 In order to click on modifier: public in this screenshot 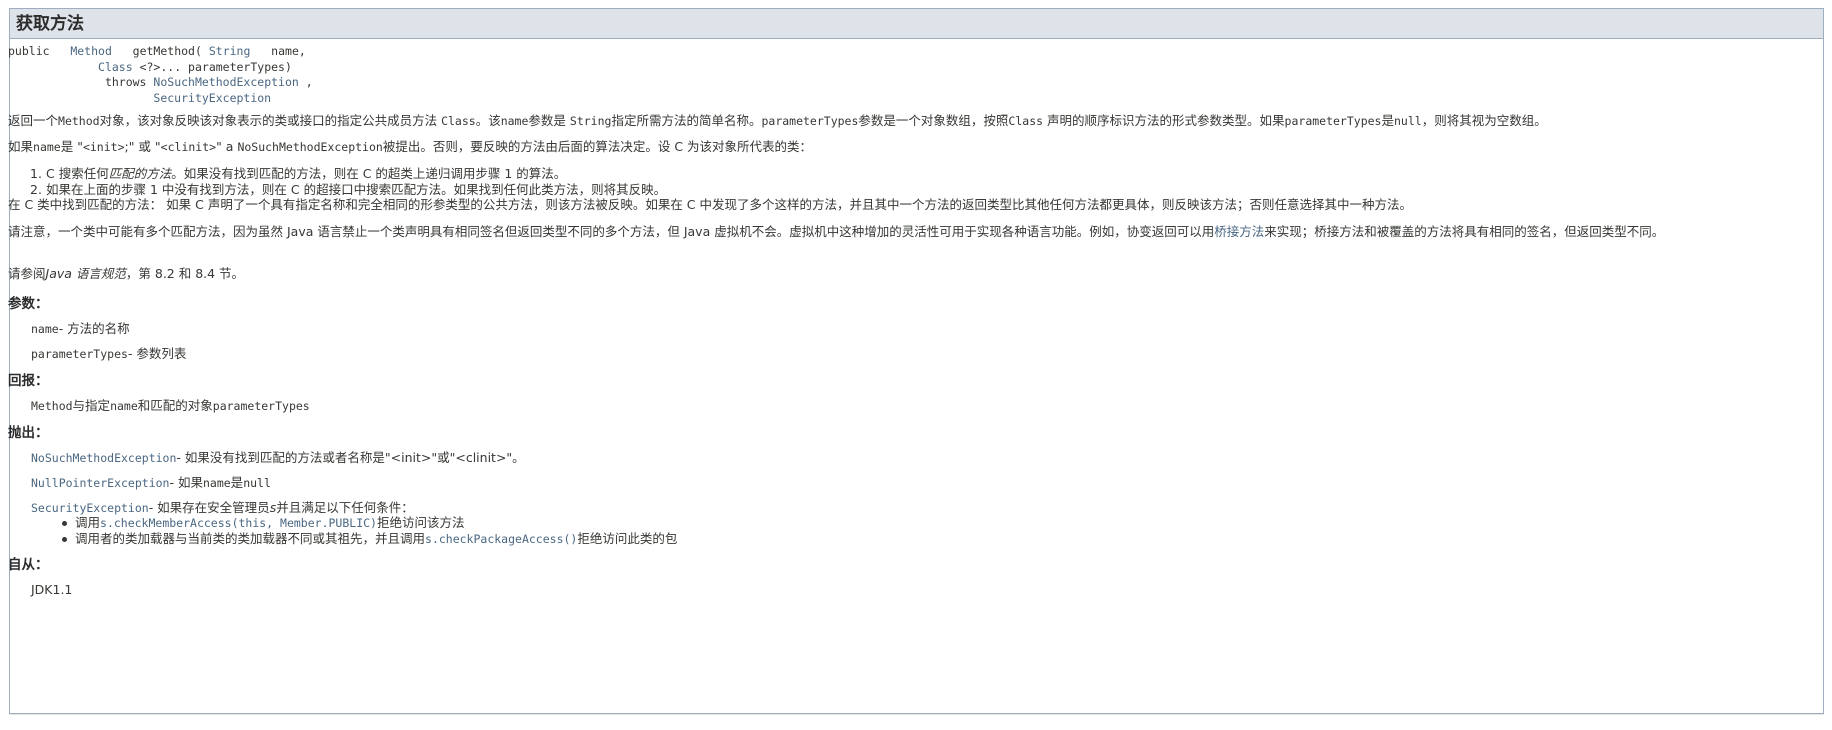, I will do `click(29, 51)`.